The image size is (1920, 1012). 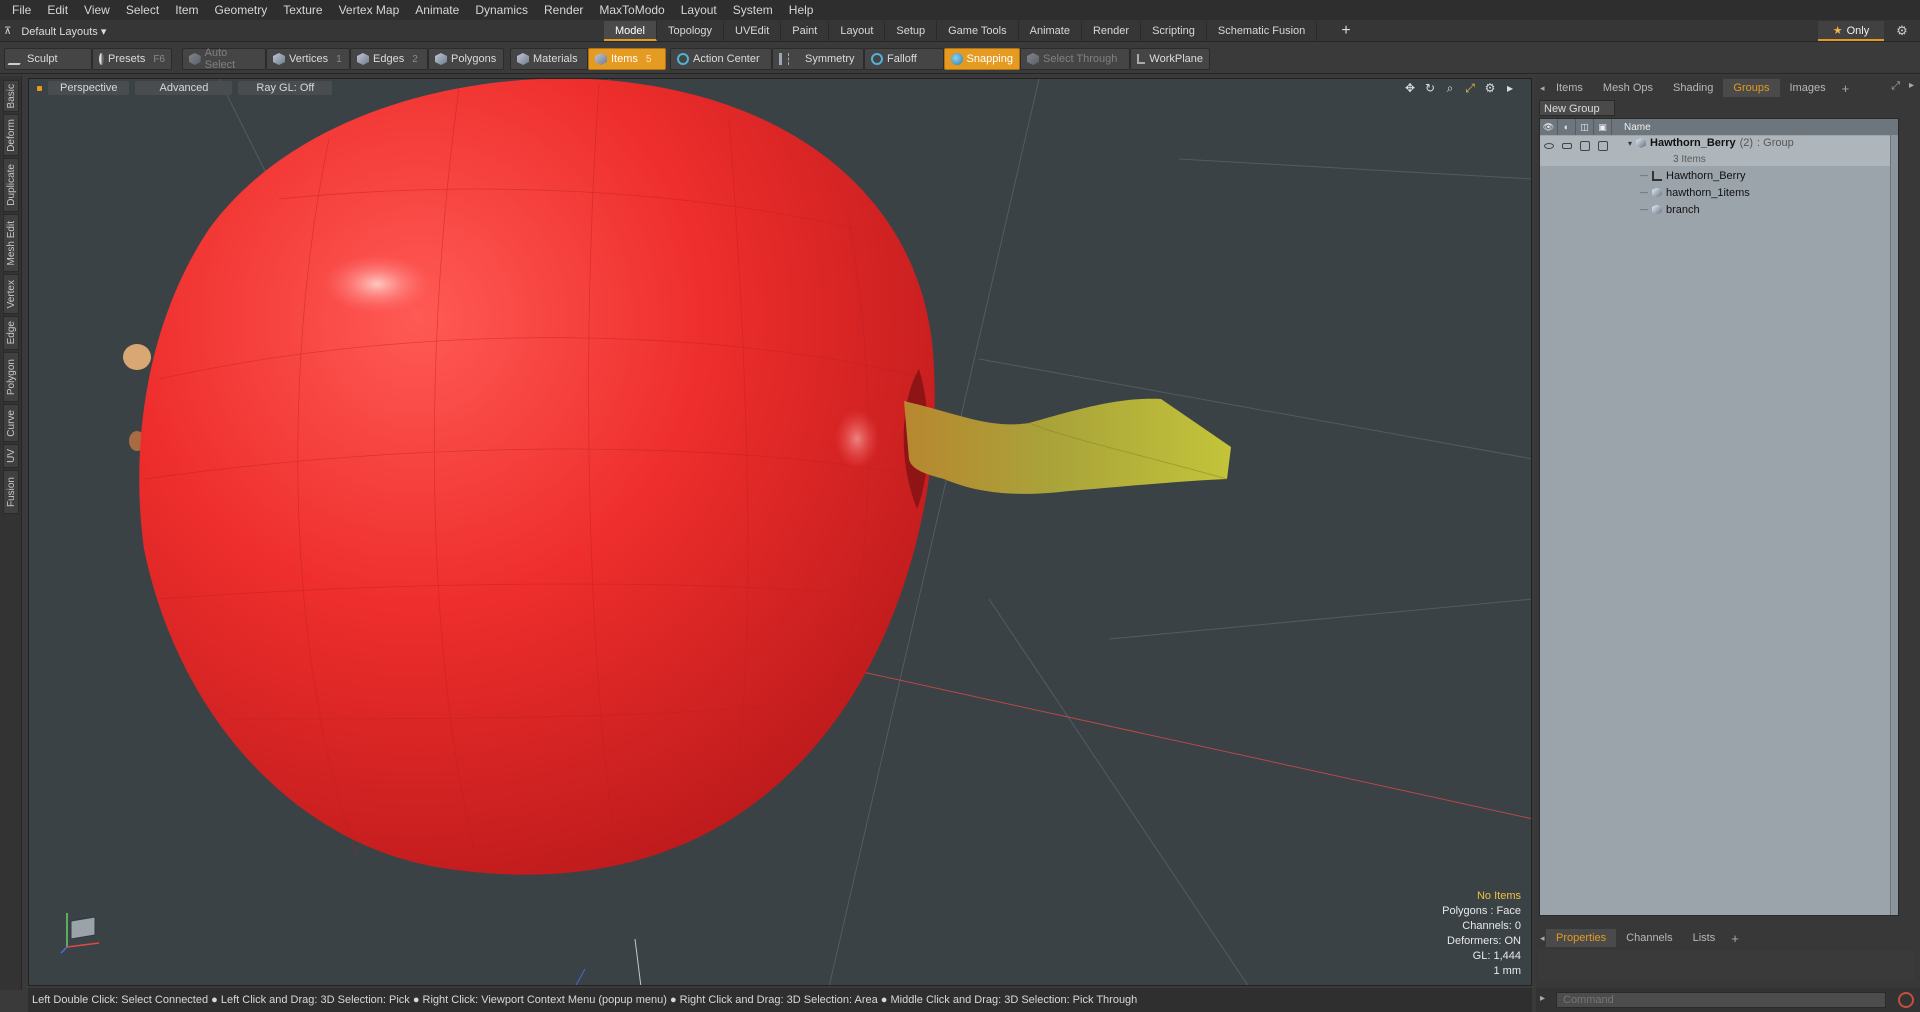 I want to click on maximize-view-icon: ⤢, so click(x=1470, y=88).